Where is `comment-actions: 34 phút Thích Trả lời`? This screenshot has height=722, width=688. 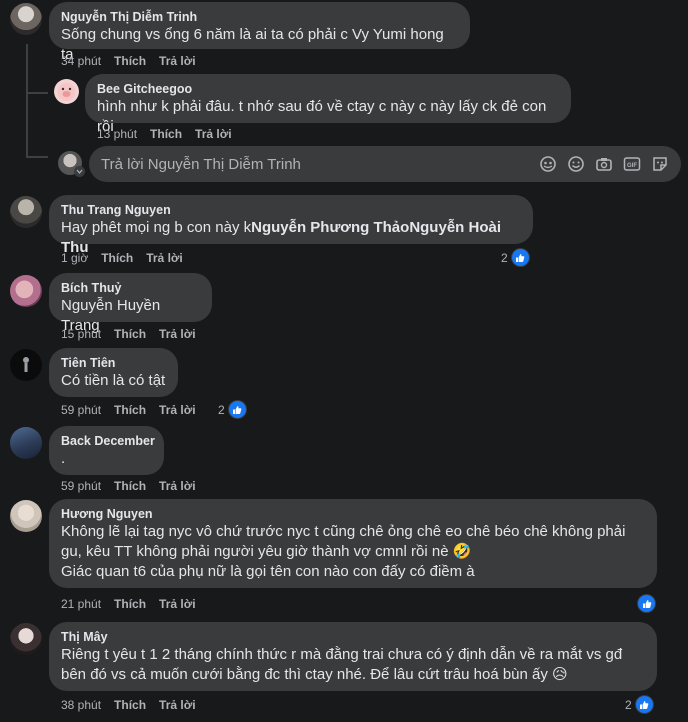
comment-actions: 34 phút Thích Trả lời is located at coordinates (135, 61).